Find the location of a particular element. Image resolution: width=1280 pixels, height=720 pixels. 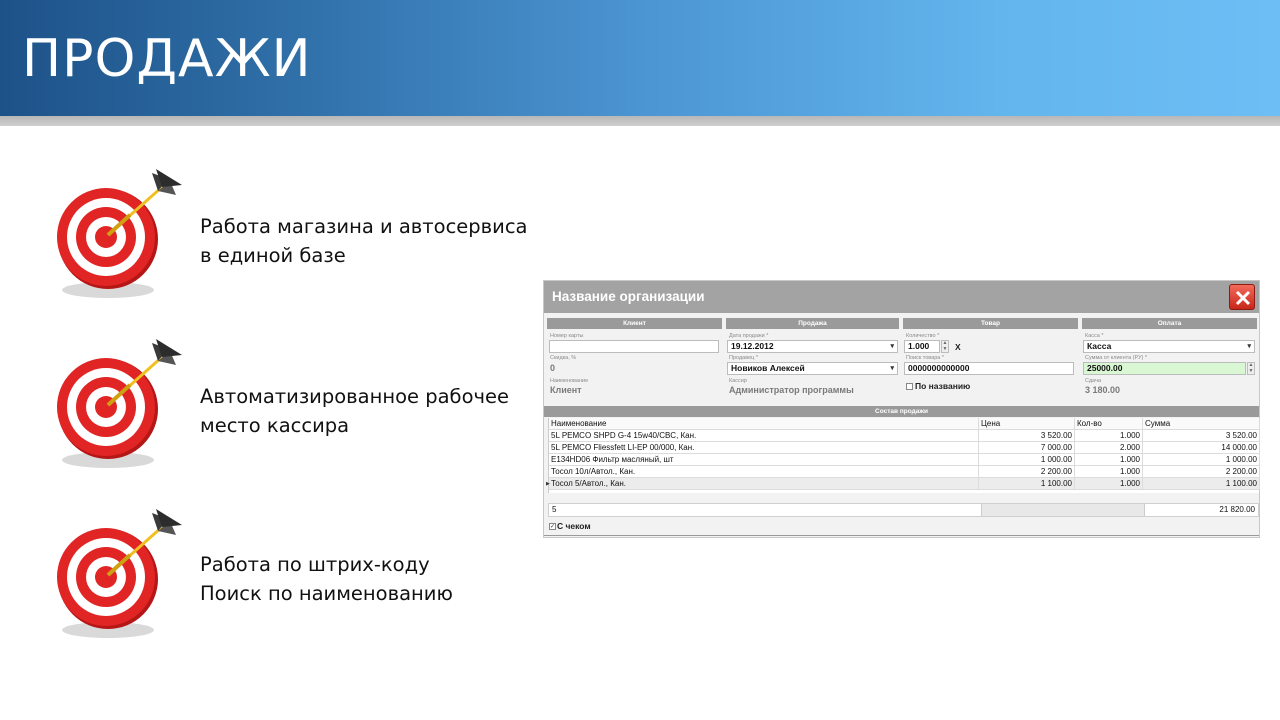

row-price: 2 200.00 is located at coordinates (1027, 472).